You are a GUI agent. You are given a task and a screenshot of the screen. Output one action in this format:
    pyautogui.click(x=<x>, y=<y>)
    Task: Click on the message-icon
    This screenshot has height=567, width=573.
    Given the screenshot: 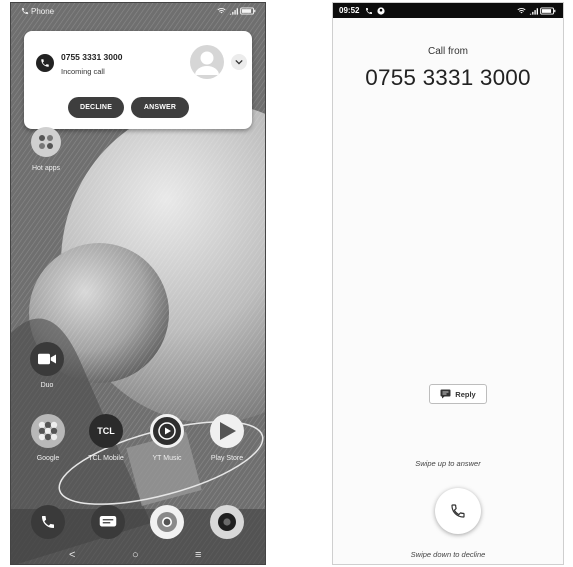 What is the action you would take?
    pyautogui.click(x=445, y=394)
    